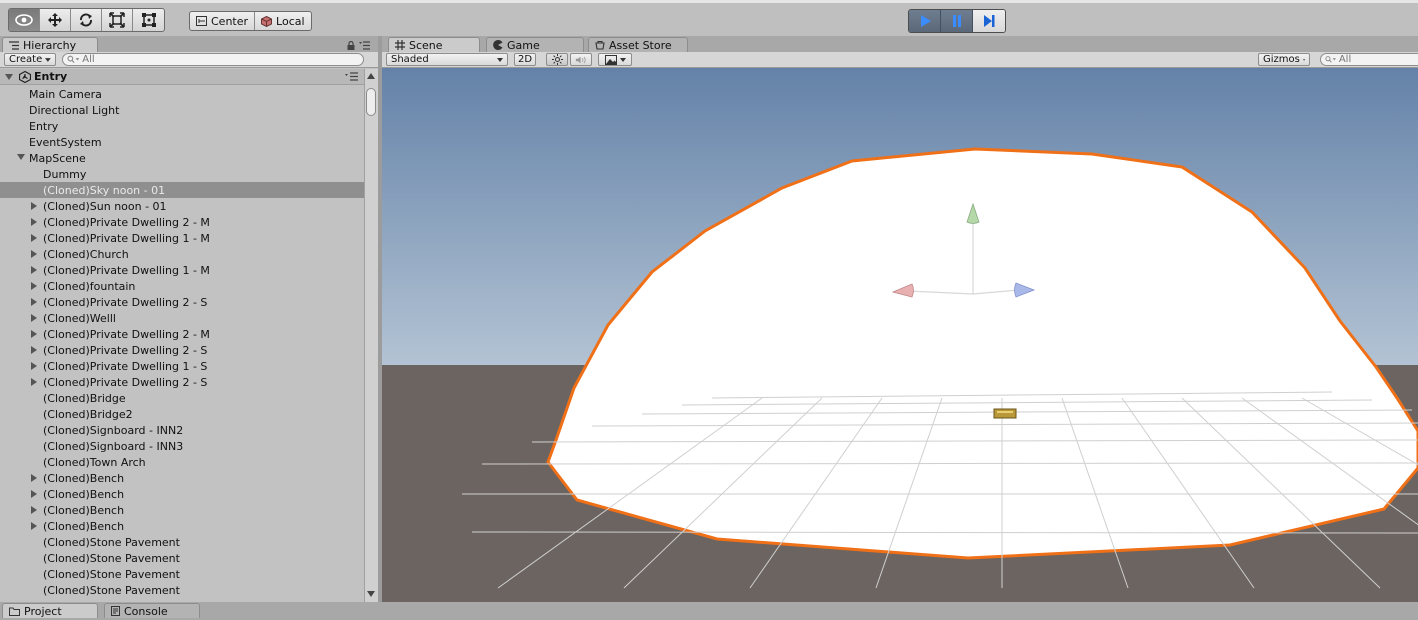 The width and height of the screenshot is (1418, 620). What do you see at coordinates (51, 76) in the screenshot?
I see `scene-name: Entry` at bounding box center [51, 76].